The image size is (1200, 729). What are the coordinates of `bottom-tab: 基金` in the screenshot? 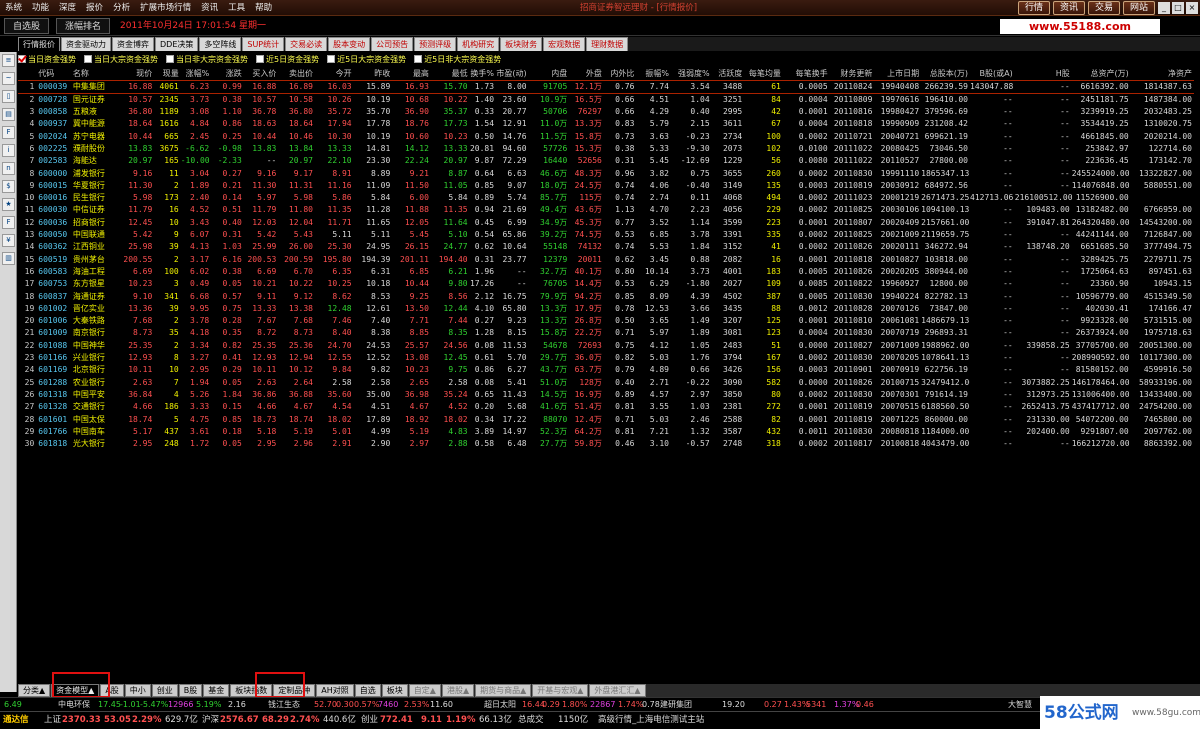 It's located at (216, 690).